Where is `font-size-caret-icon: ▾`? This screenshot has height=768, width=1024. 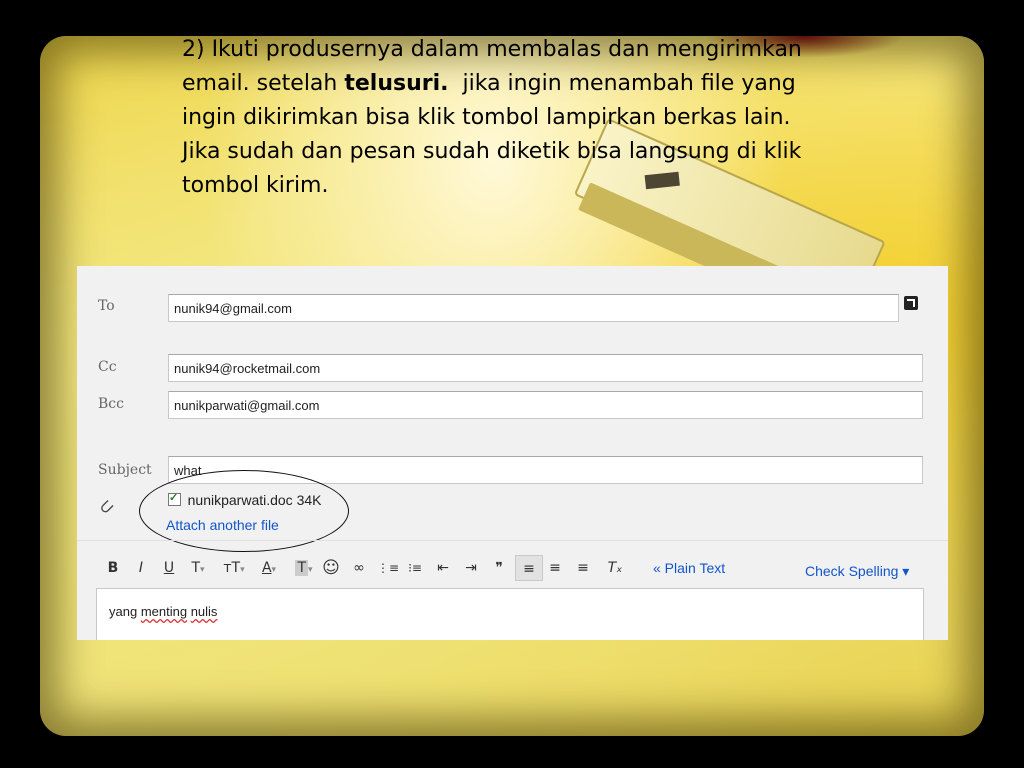
font-size-caret-icon: ▾ is located at coordinates (242, 570).